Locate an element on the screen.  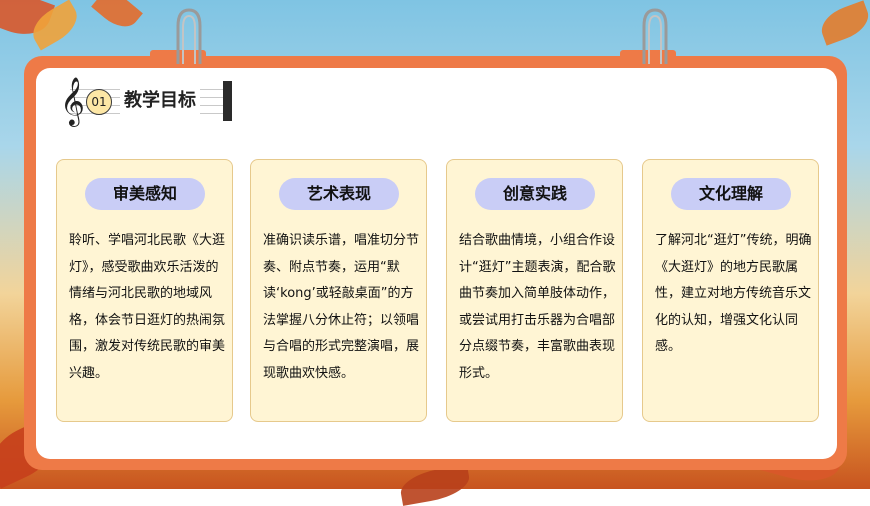
staff-end-bar is located at coordinates (227, 101).